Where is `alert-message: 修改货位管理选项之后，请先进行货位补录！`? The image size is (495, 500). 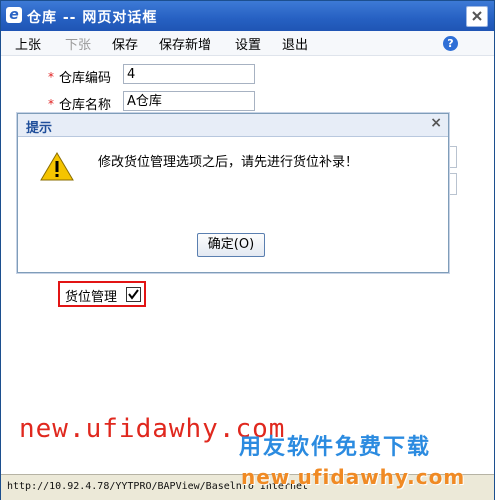
alert-message: 修改货位管理选项之后，请先进行货位补录！ is located at coordinates (228, 162).